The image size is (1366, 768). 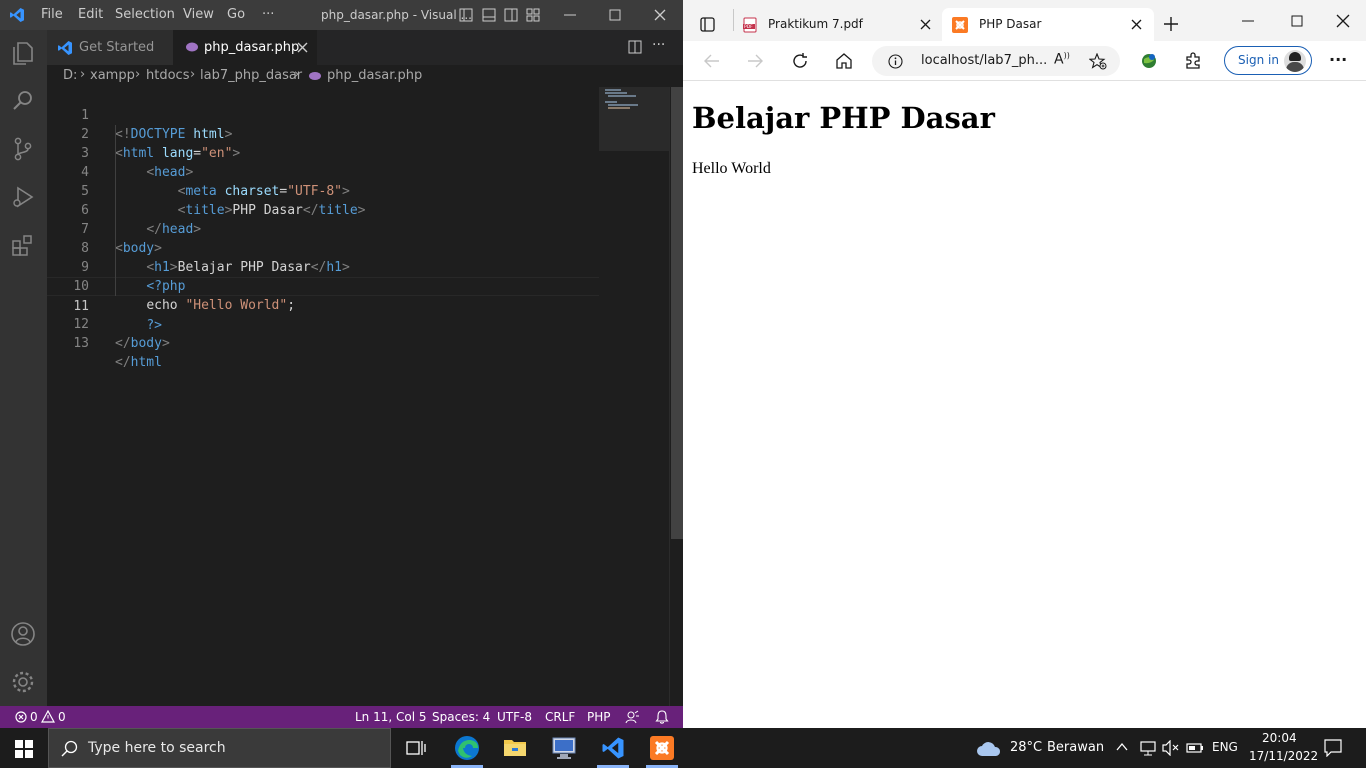 I want to click on sign-in-label: Sign in, so click(x=1258, y=60).